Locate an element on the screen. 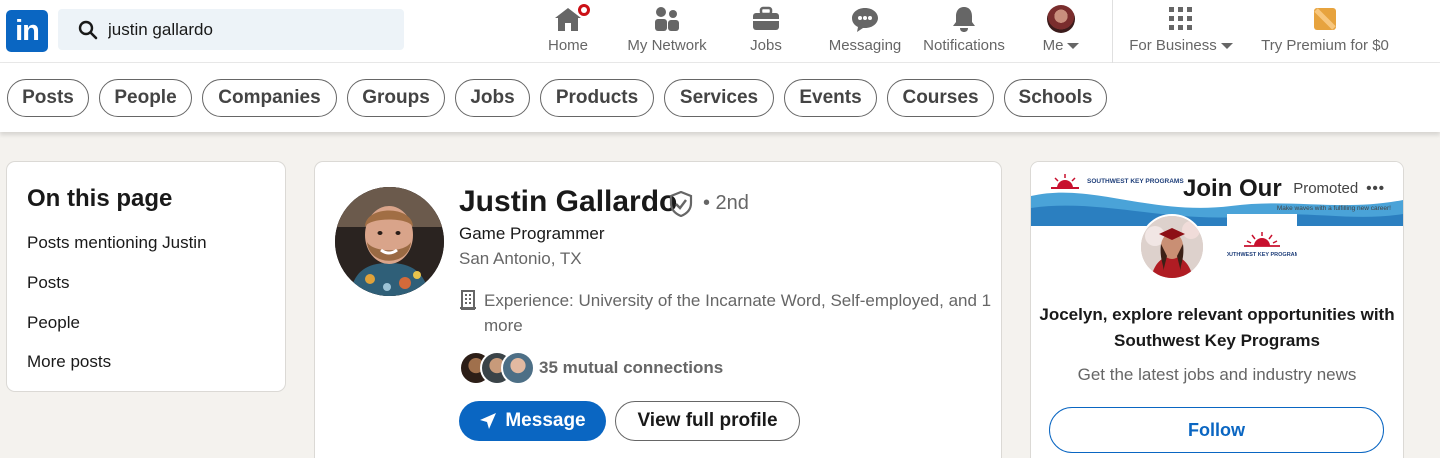 The image size is (1440, 458). filter-events: Events is located at coordinates (830, 98).